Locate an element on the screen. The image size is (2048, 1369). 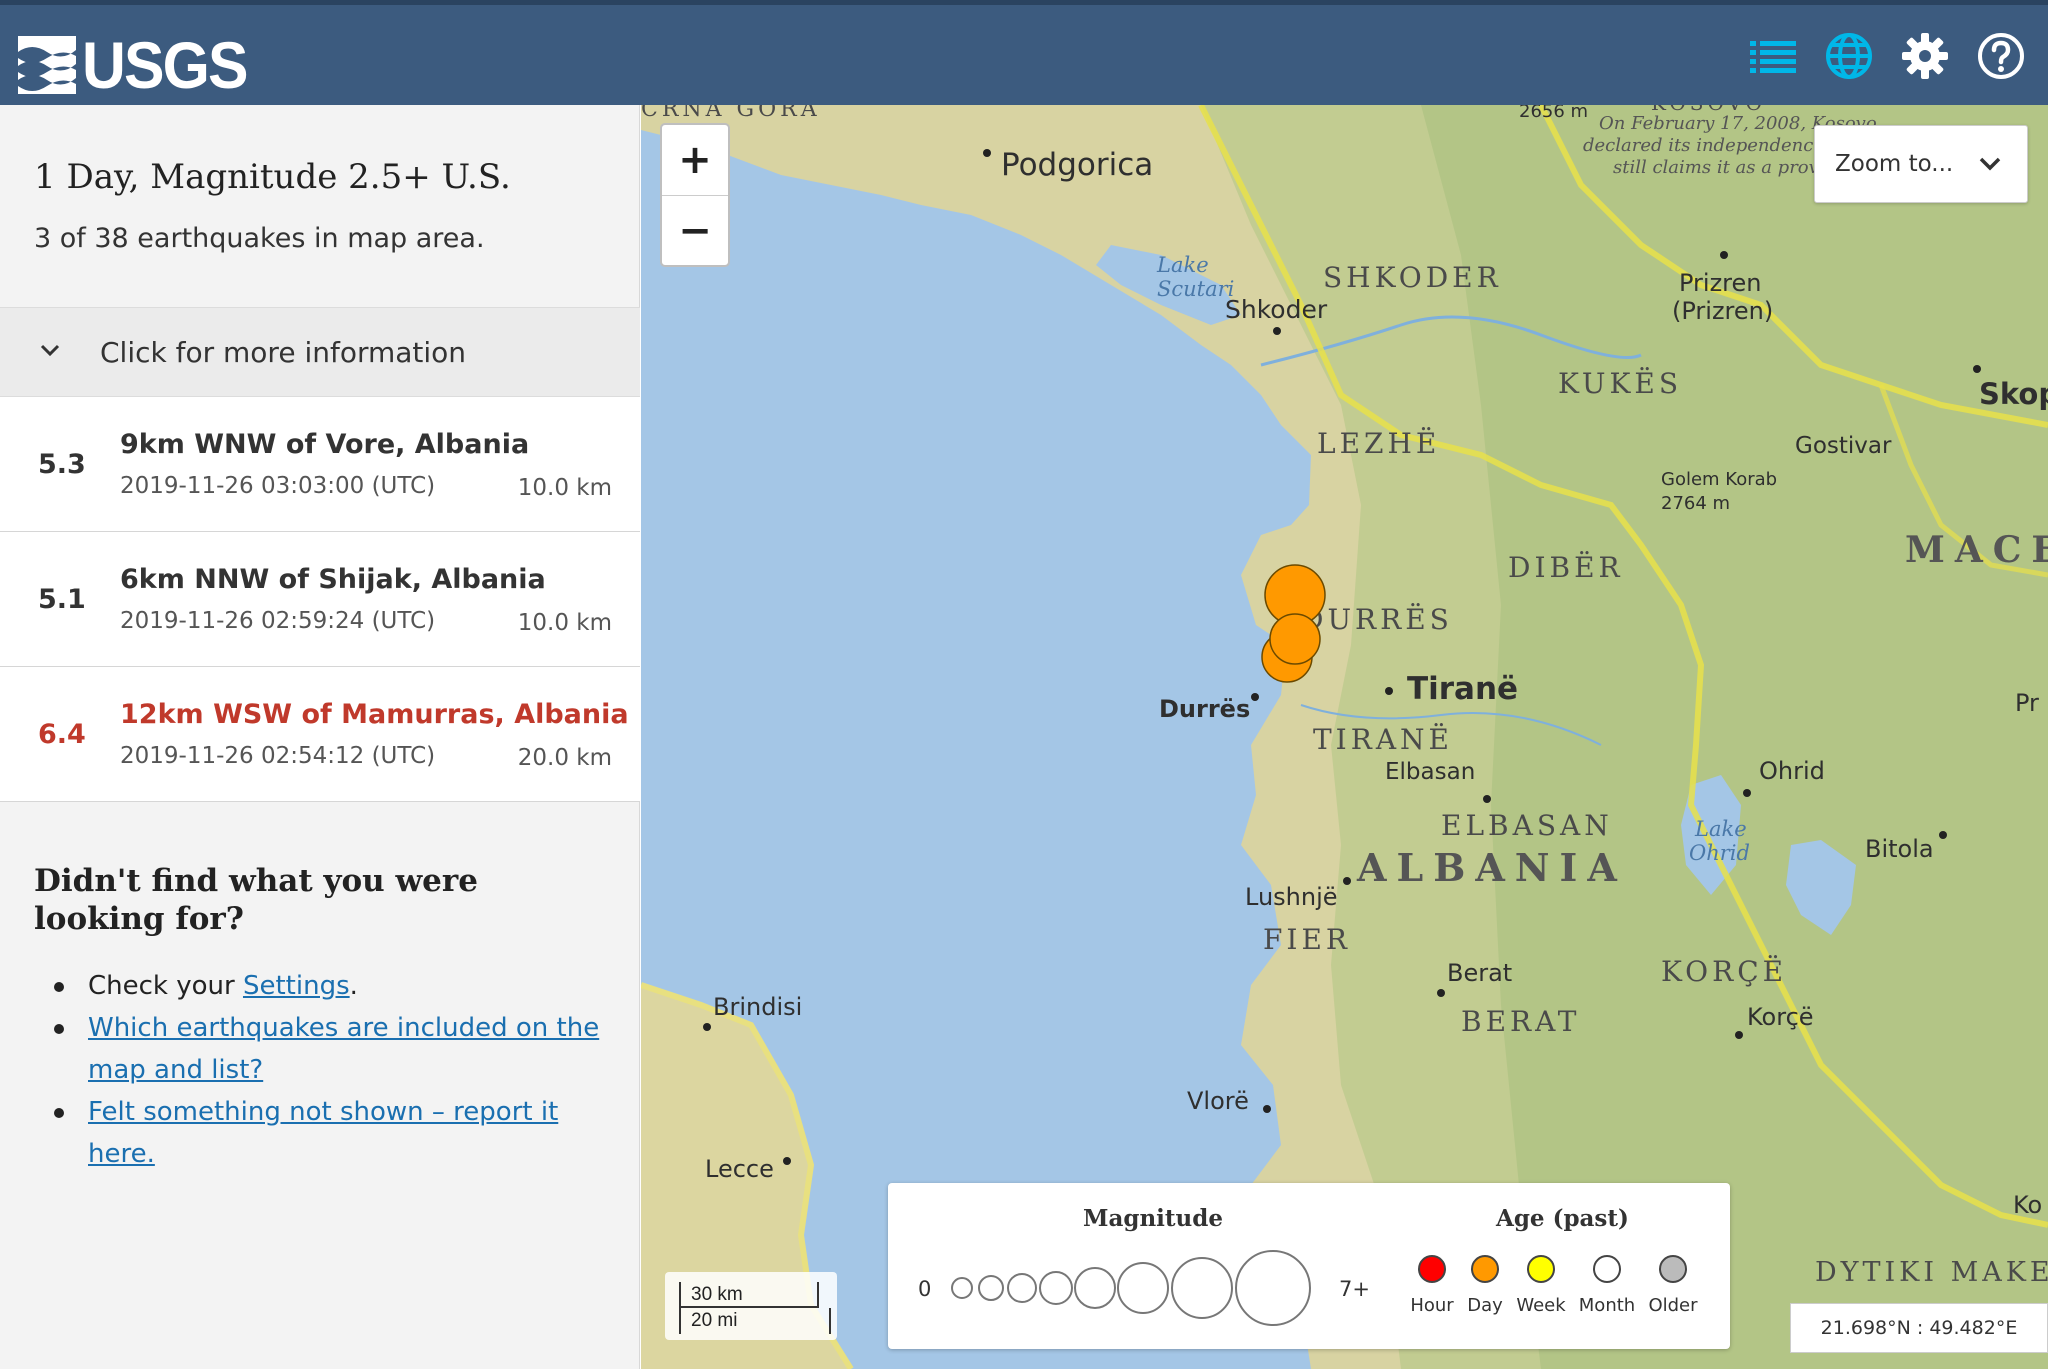
settings-link: Settings is located at coordinates (296, 986).